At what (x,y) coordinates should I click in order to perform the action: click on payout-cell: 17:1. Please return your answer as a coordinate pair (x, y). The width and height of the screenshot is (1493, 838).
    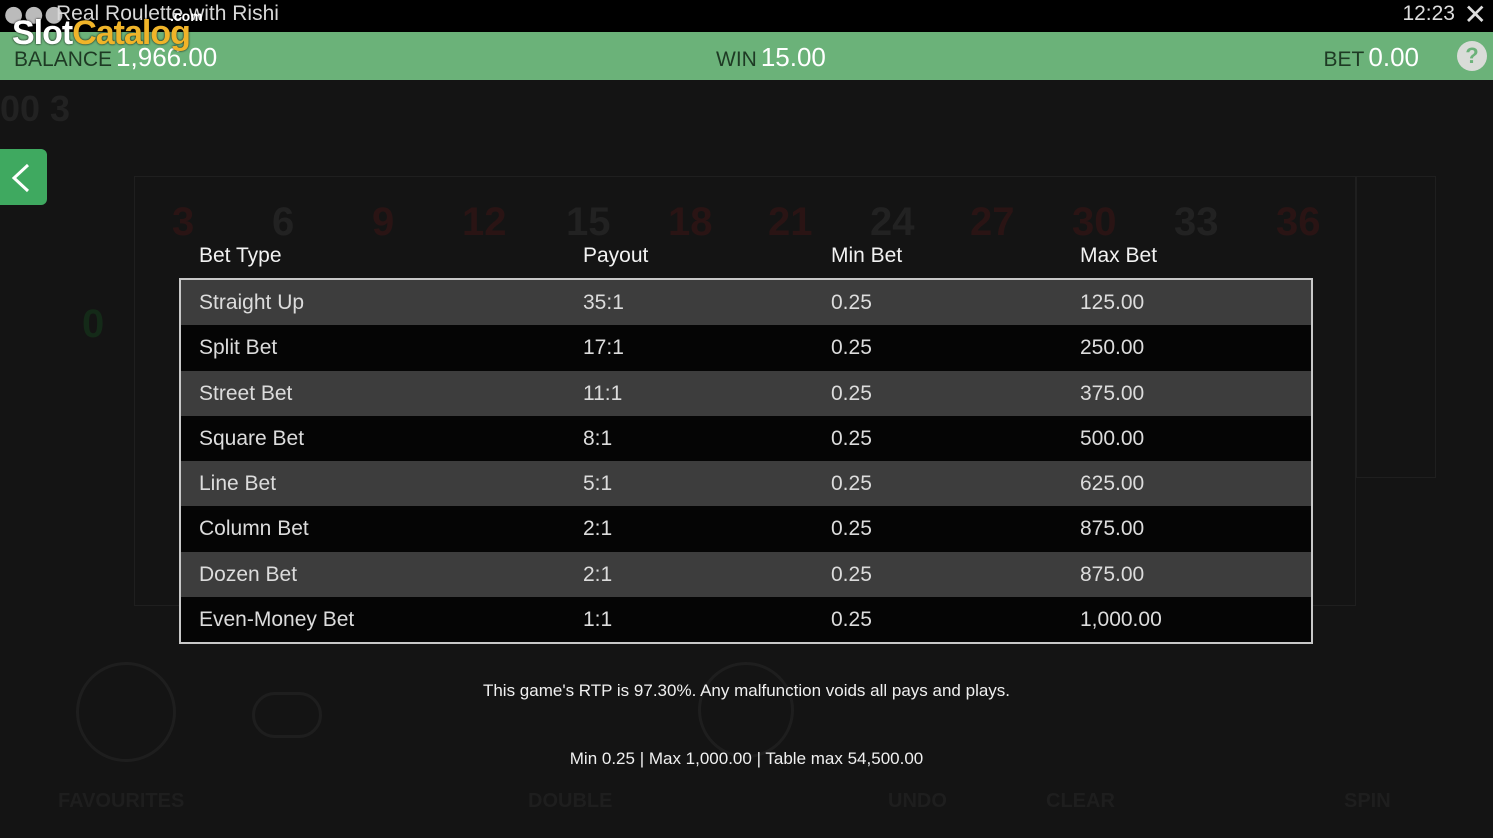
    Looking at the image, I should click on (603, 348).